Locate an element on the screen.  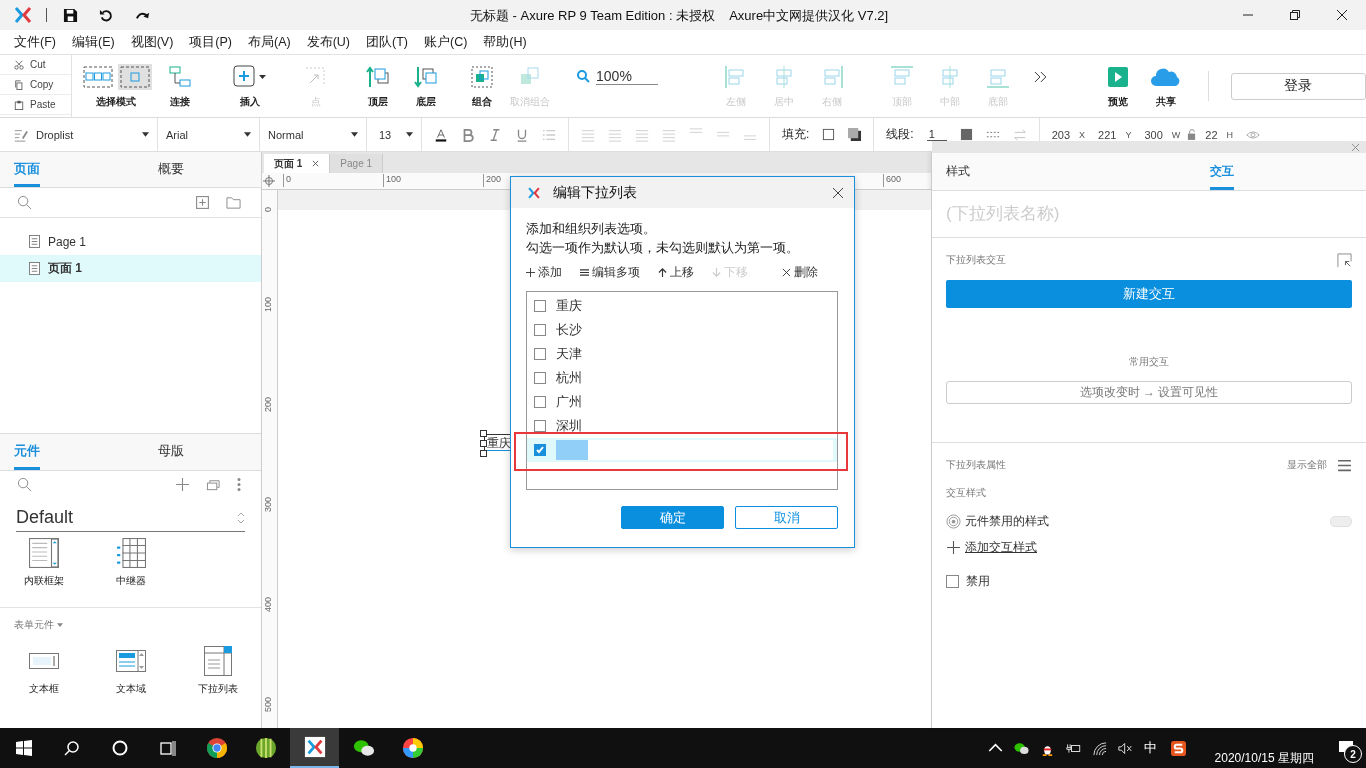
login-button: 登录 is located at coordinates (1298, 86).